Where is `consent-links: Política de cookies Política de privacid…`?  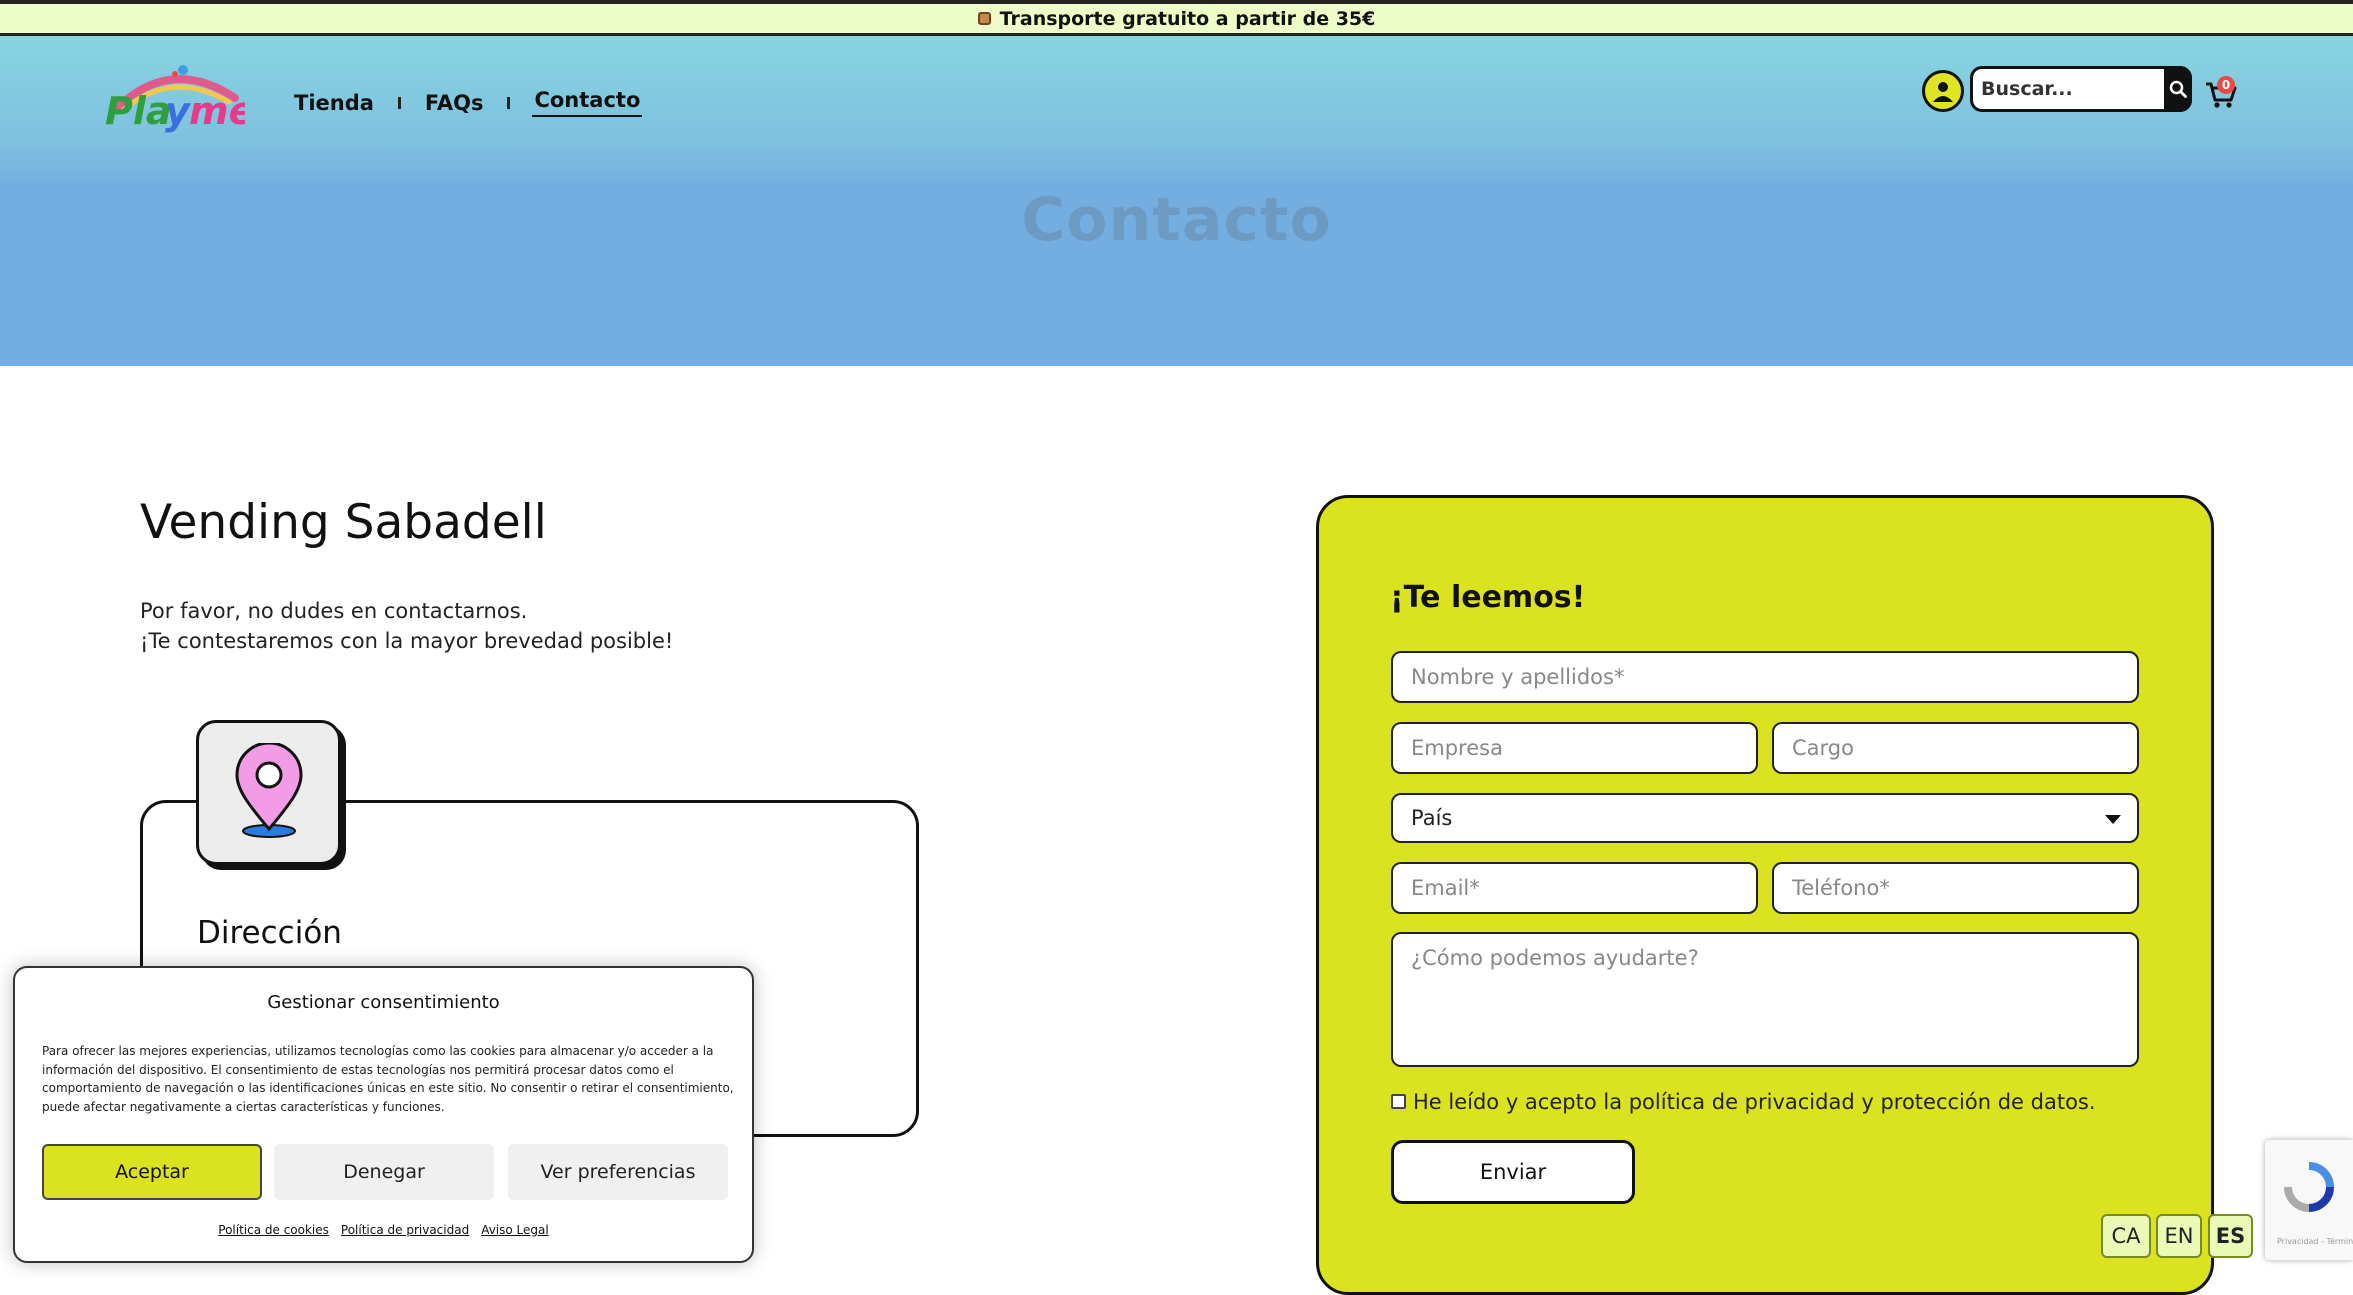
consent-links: Política de cookies Política de privacid… is located at coordinates (383, 1230).